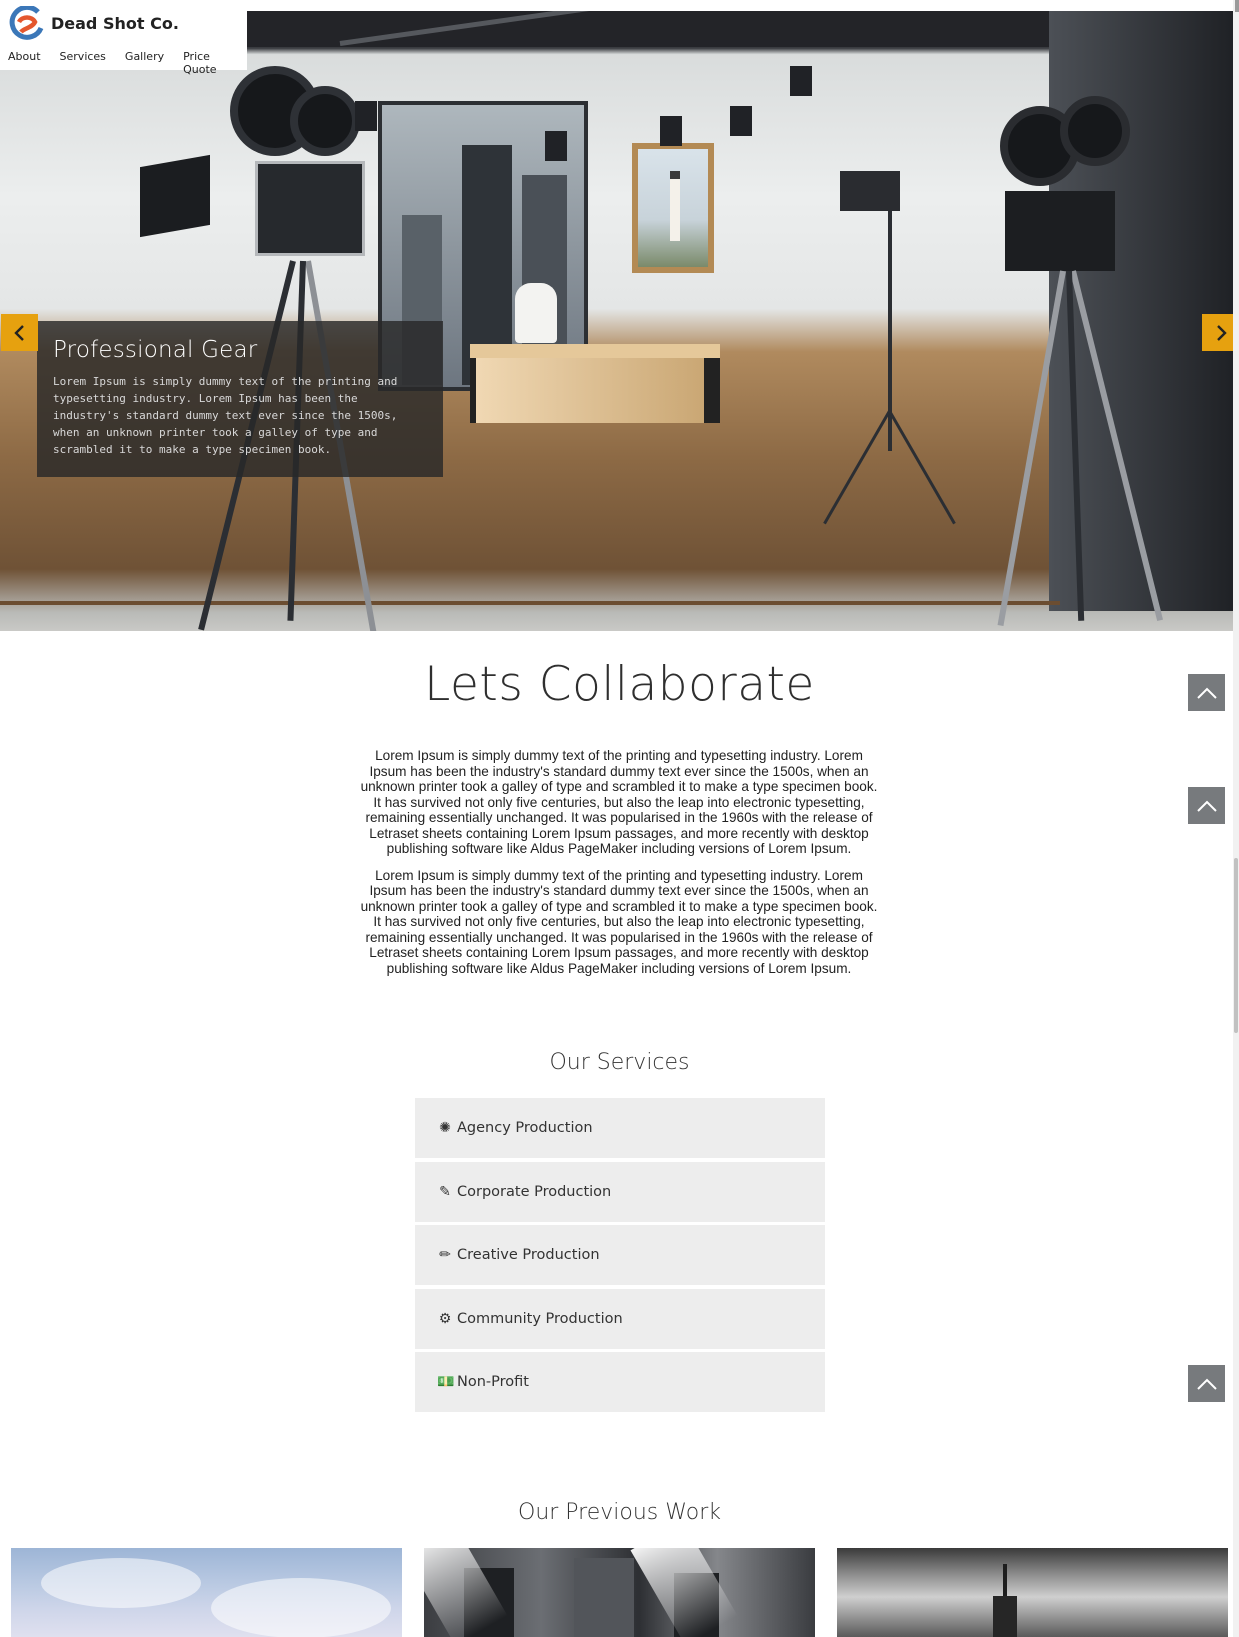  I want to click on hero-desk-top, so click(595, 351).